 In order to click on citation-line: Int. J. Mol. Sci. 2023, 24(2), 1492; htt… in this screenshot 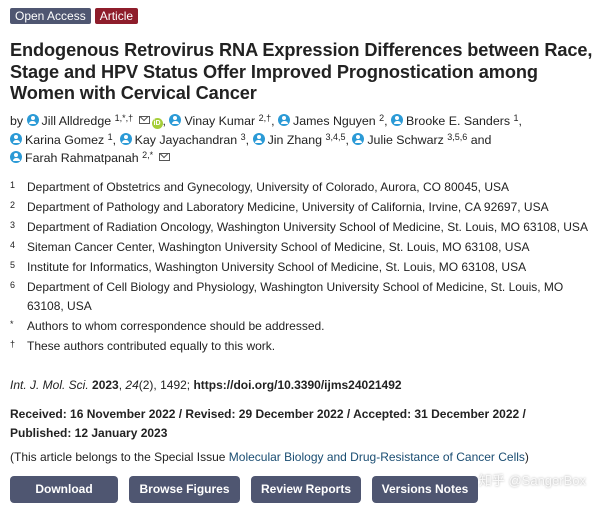, I will do `click(206, 385)`.